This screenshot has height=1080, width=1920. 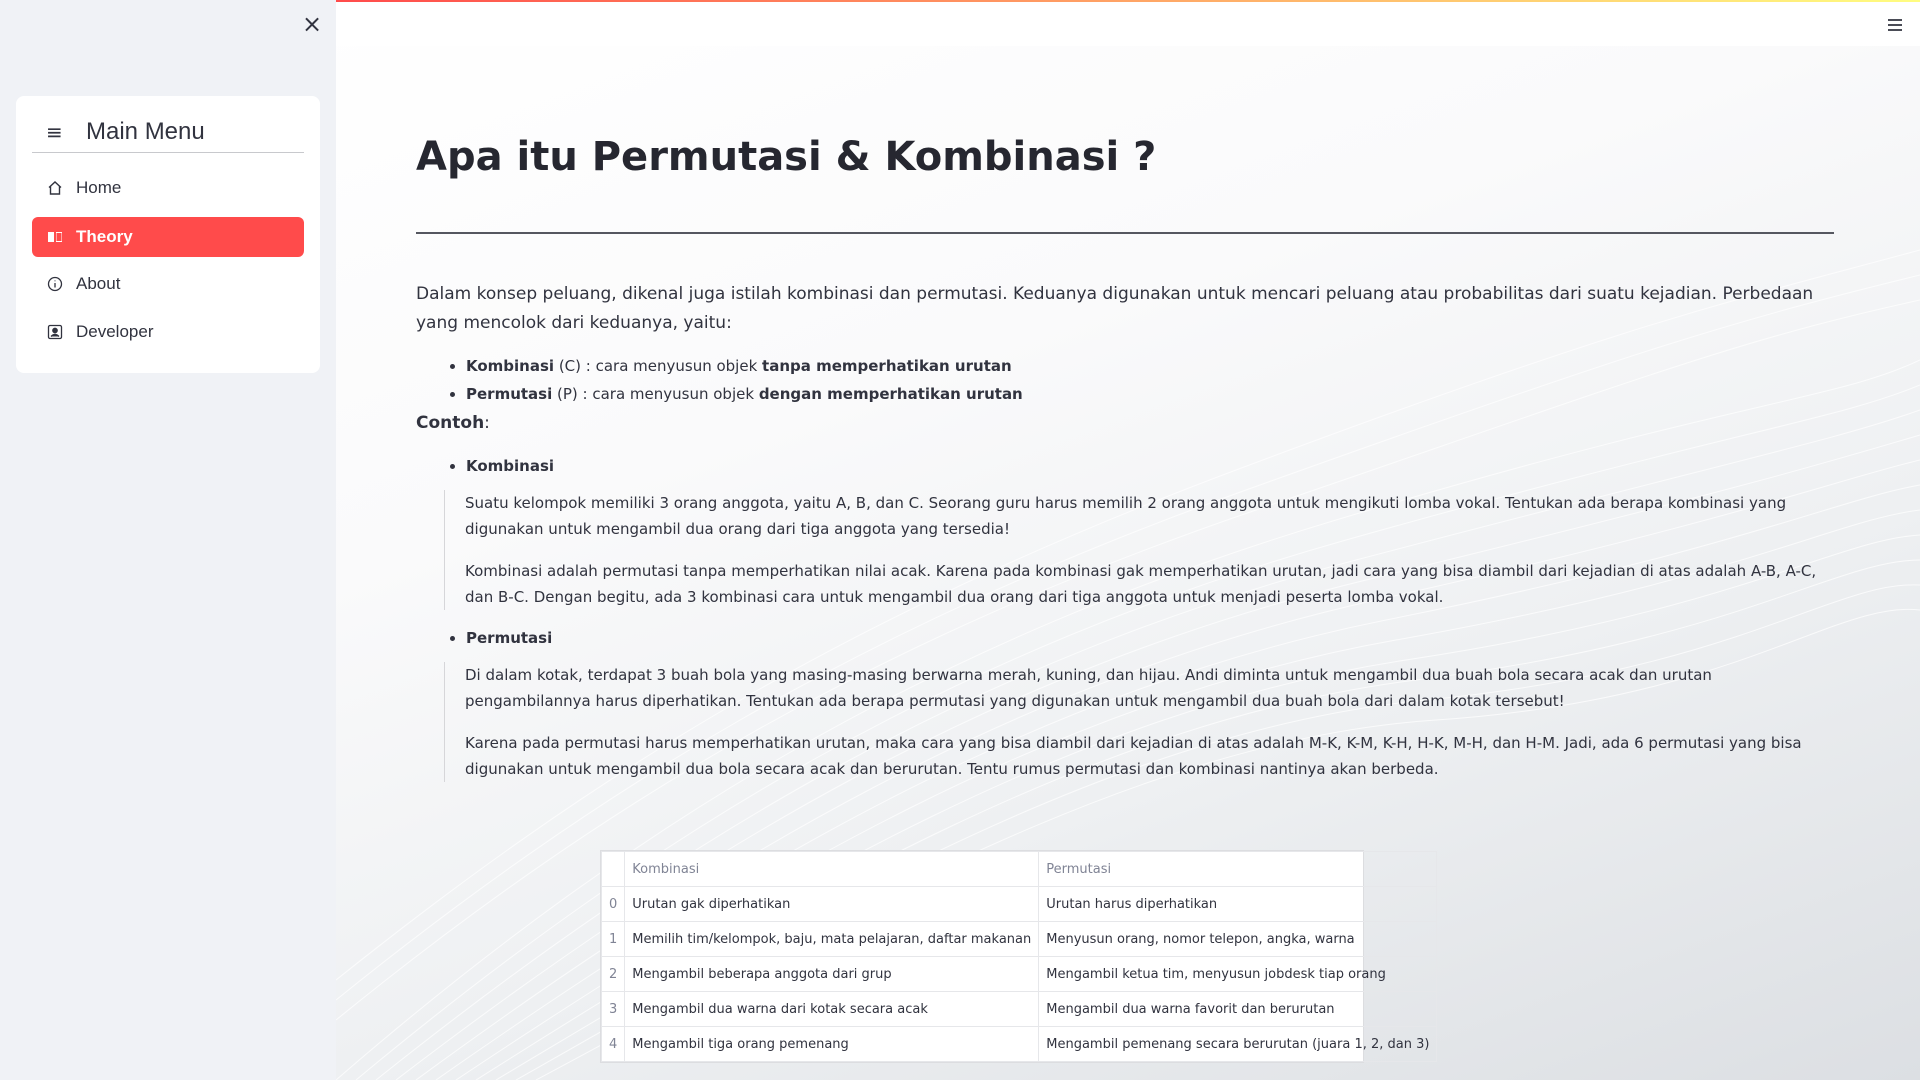 I want to click on sidebar-item-developer: Developer, so click(x=168, y=332).